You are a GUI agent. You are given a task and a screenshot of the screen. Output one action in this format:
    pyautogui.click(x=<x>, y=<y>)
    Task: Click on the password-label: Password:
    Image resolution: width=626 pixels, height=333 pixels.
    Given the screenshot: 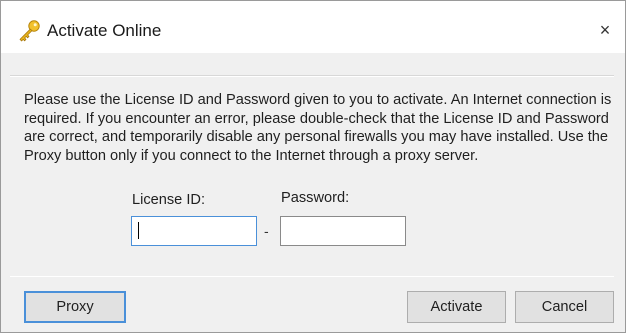 What is the action you would take?
    pyautogui.click(x=315, y=198)
    